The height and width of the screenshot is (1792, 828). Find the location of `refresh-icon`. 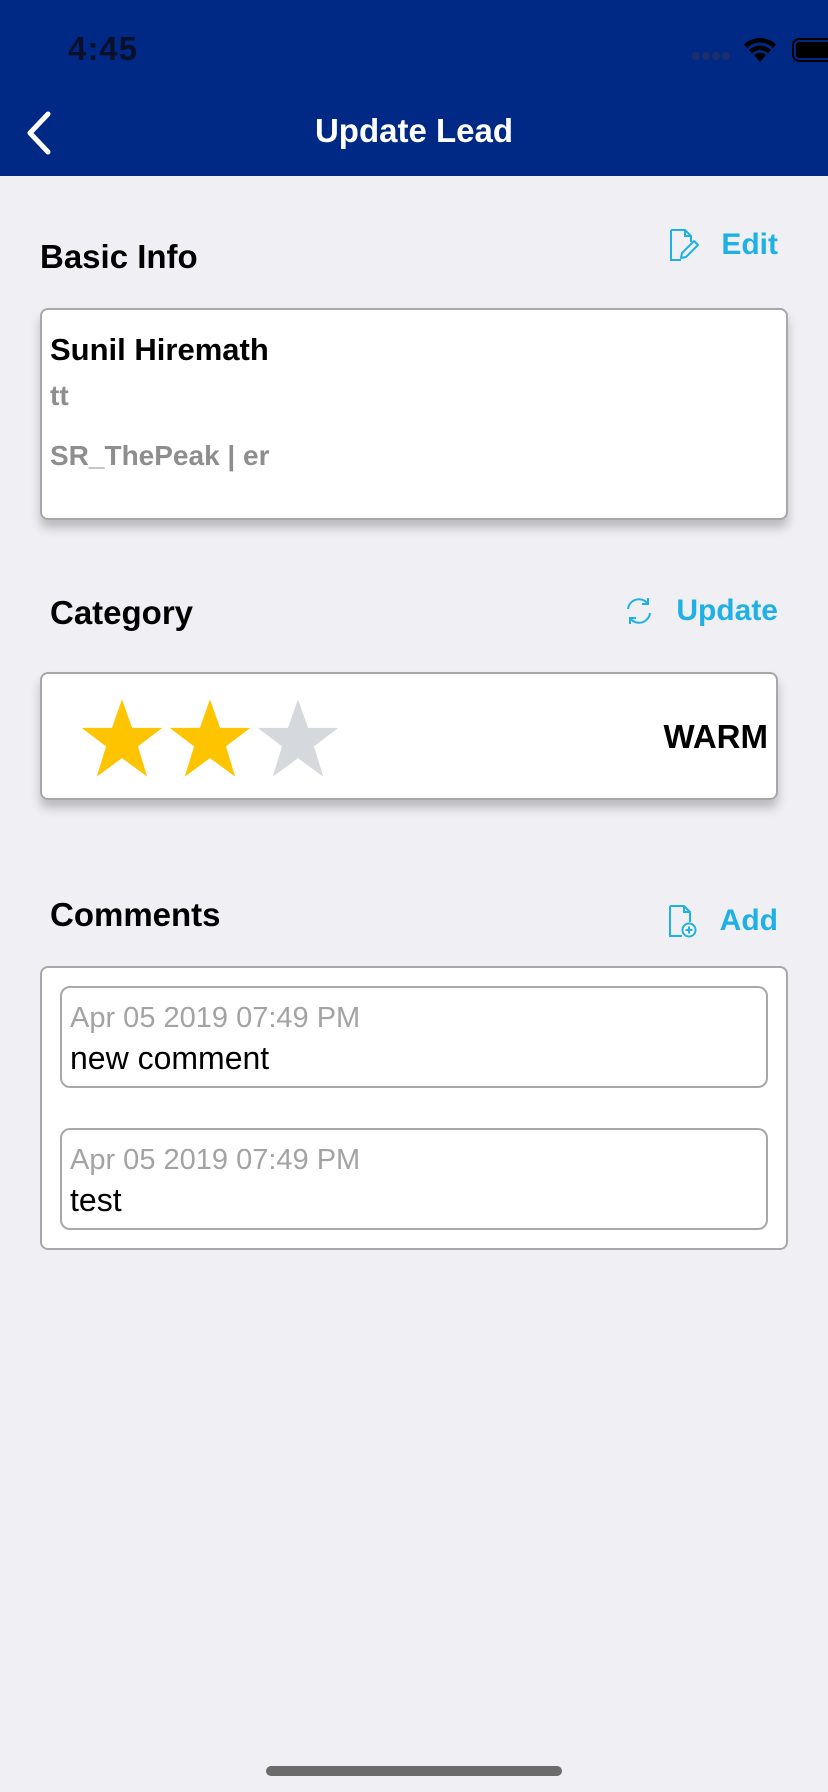

refresh-icon is located at coordinates (639, 611).